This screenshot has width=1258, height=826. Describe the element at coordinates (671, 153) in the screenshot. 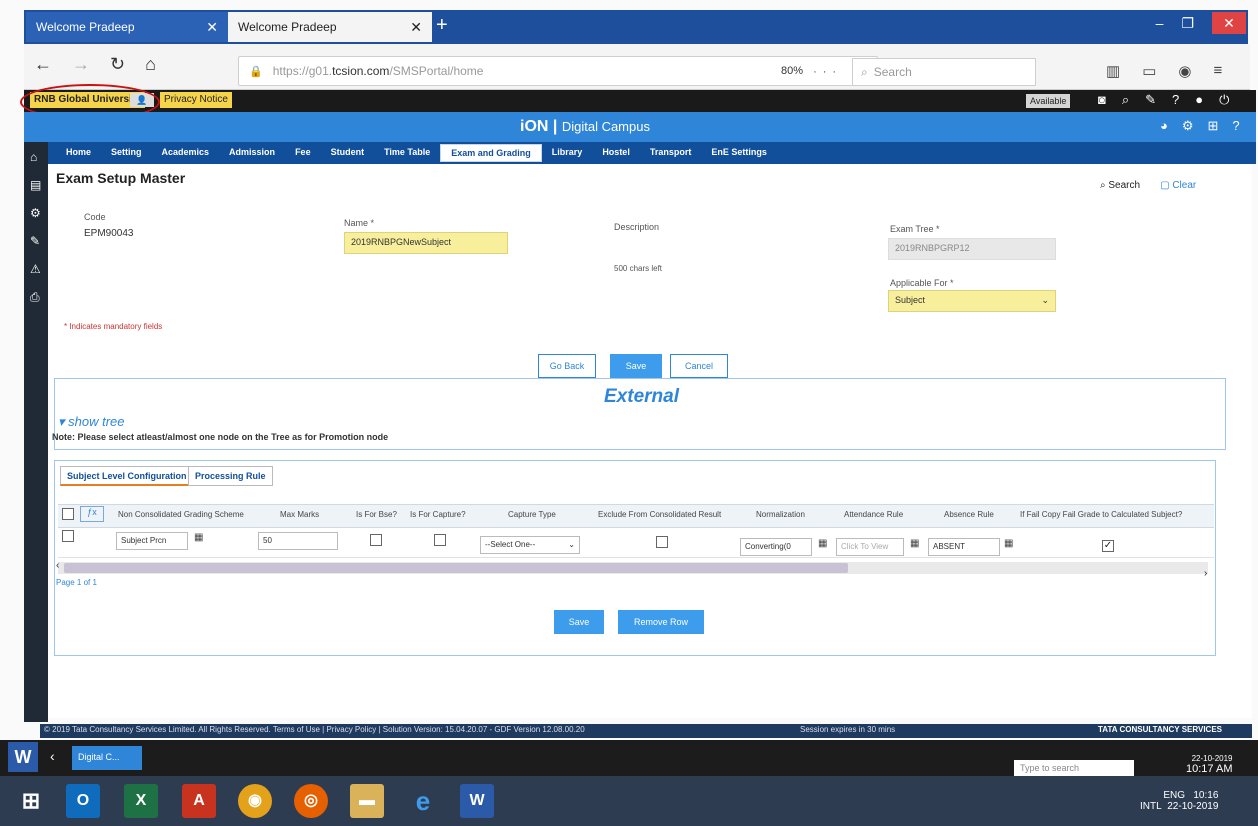

I see `menu-transport: Transport` at that location.